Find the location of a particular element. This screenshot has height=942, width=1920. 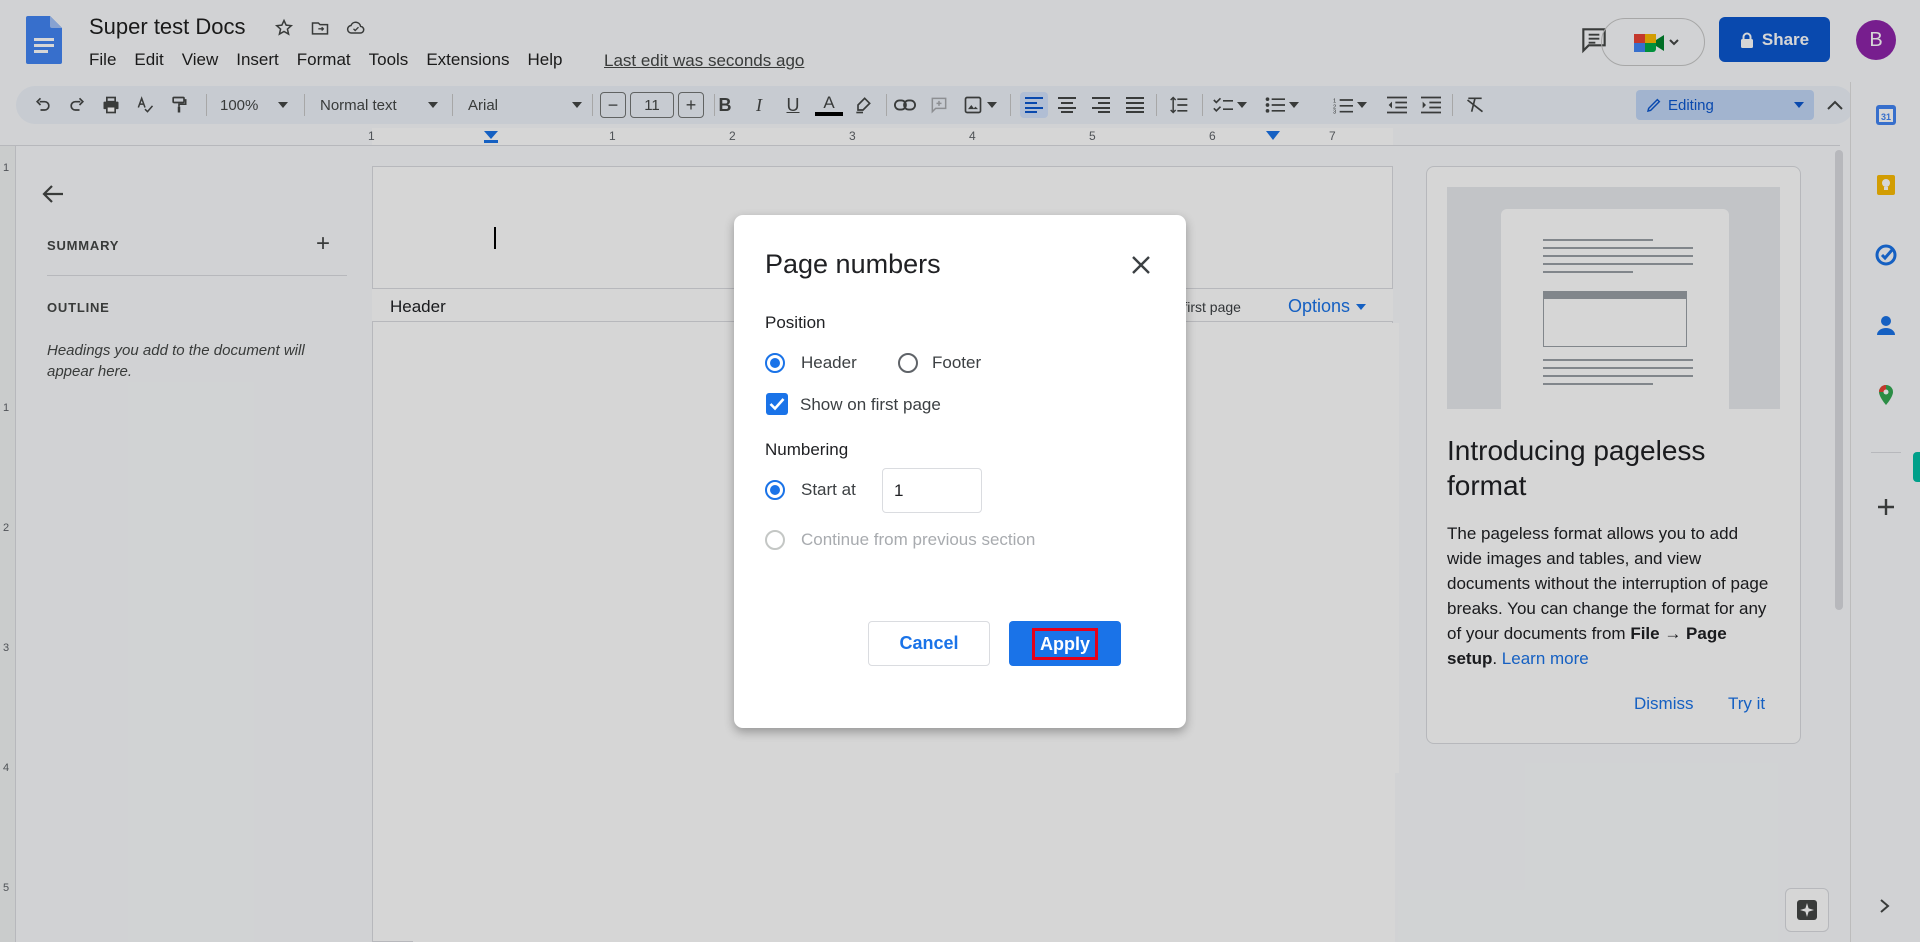

footer-option-label: Footer is located at coordinates (956, 363).